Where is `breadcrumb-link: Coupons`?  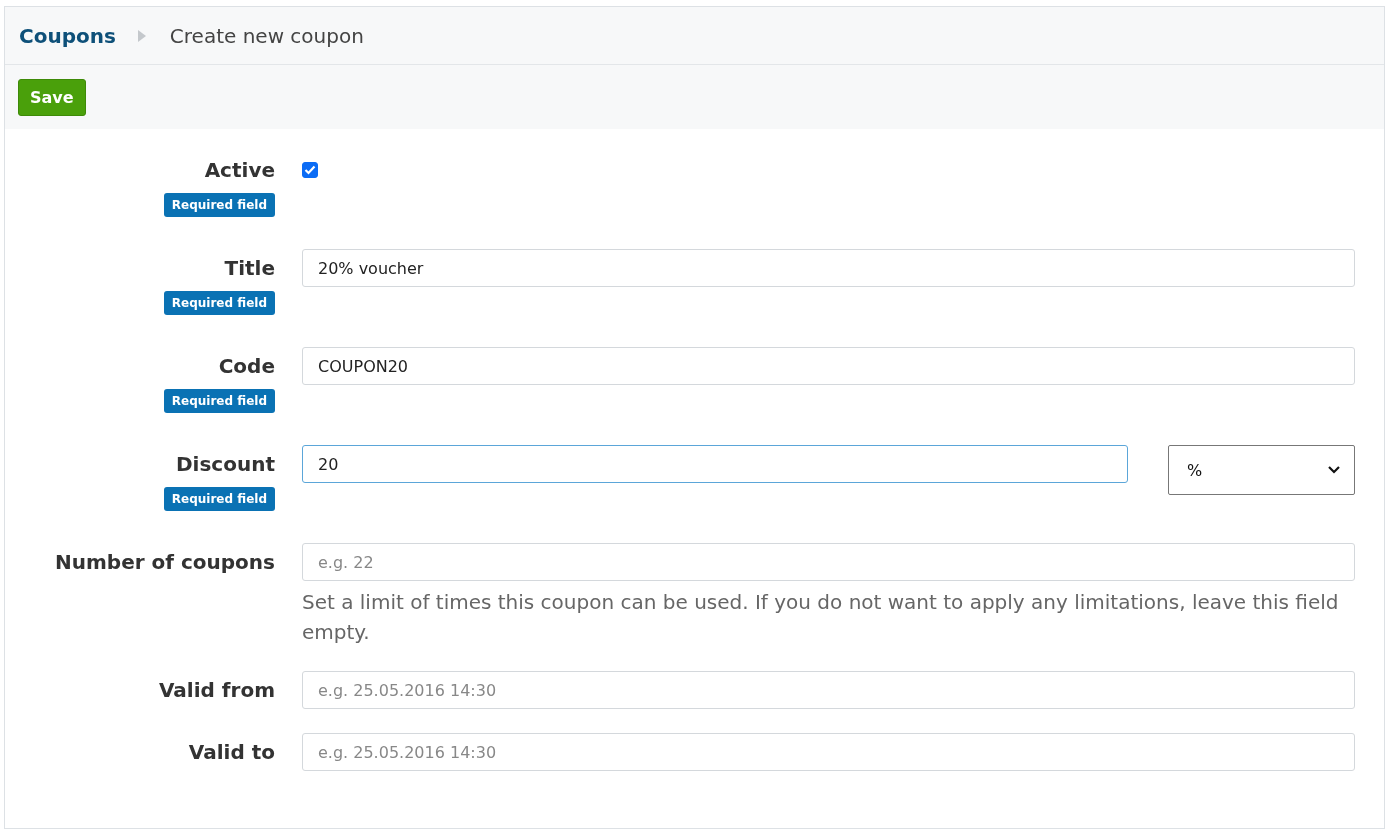
breadcrumb-link: Coupons is located at coordinates (67, 35).